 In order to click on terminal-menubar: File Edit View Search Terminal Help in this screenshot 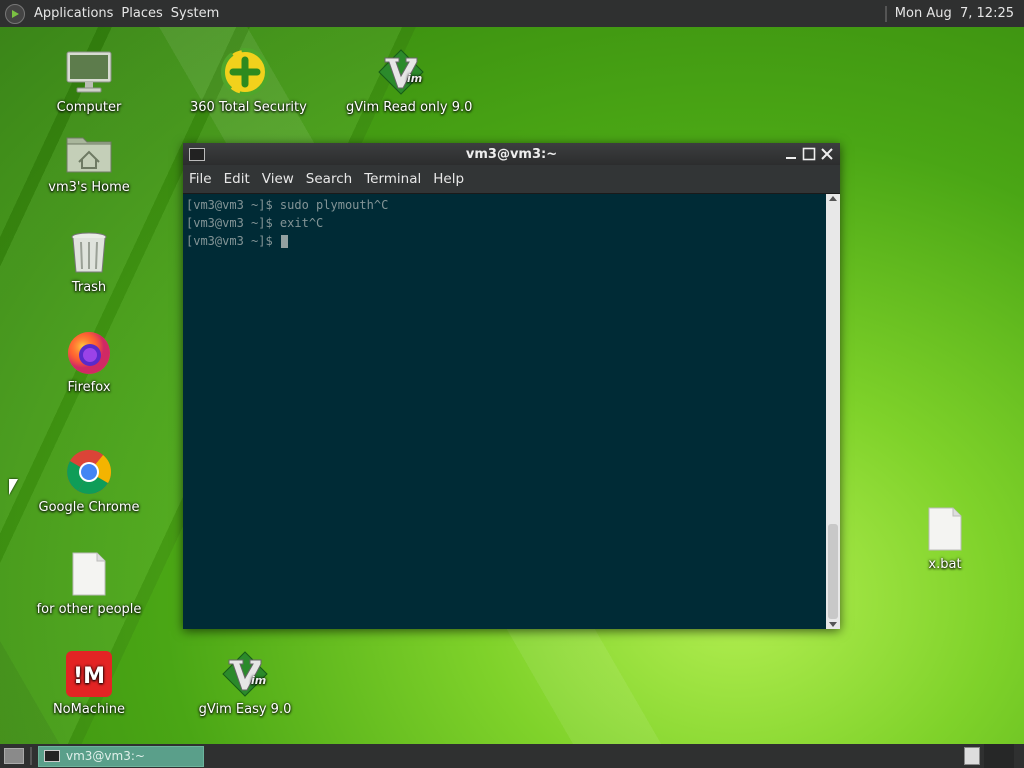, I will do `click(511, 179)`.